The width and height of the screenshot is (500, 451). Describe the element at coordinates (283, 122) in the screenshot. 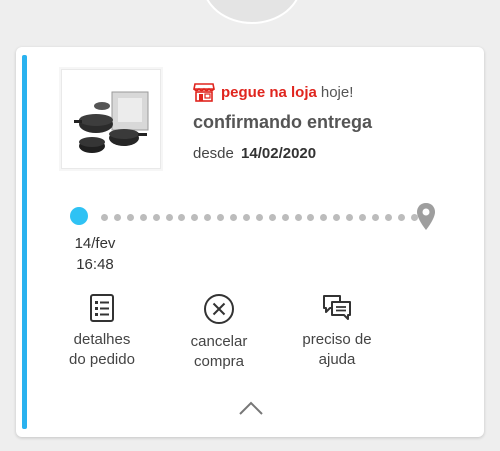

I see `order-status: confirmando entrega` at that location.